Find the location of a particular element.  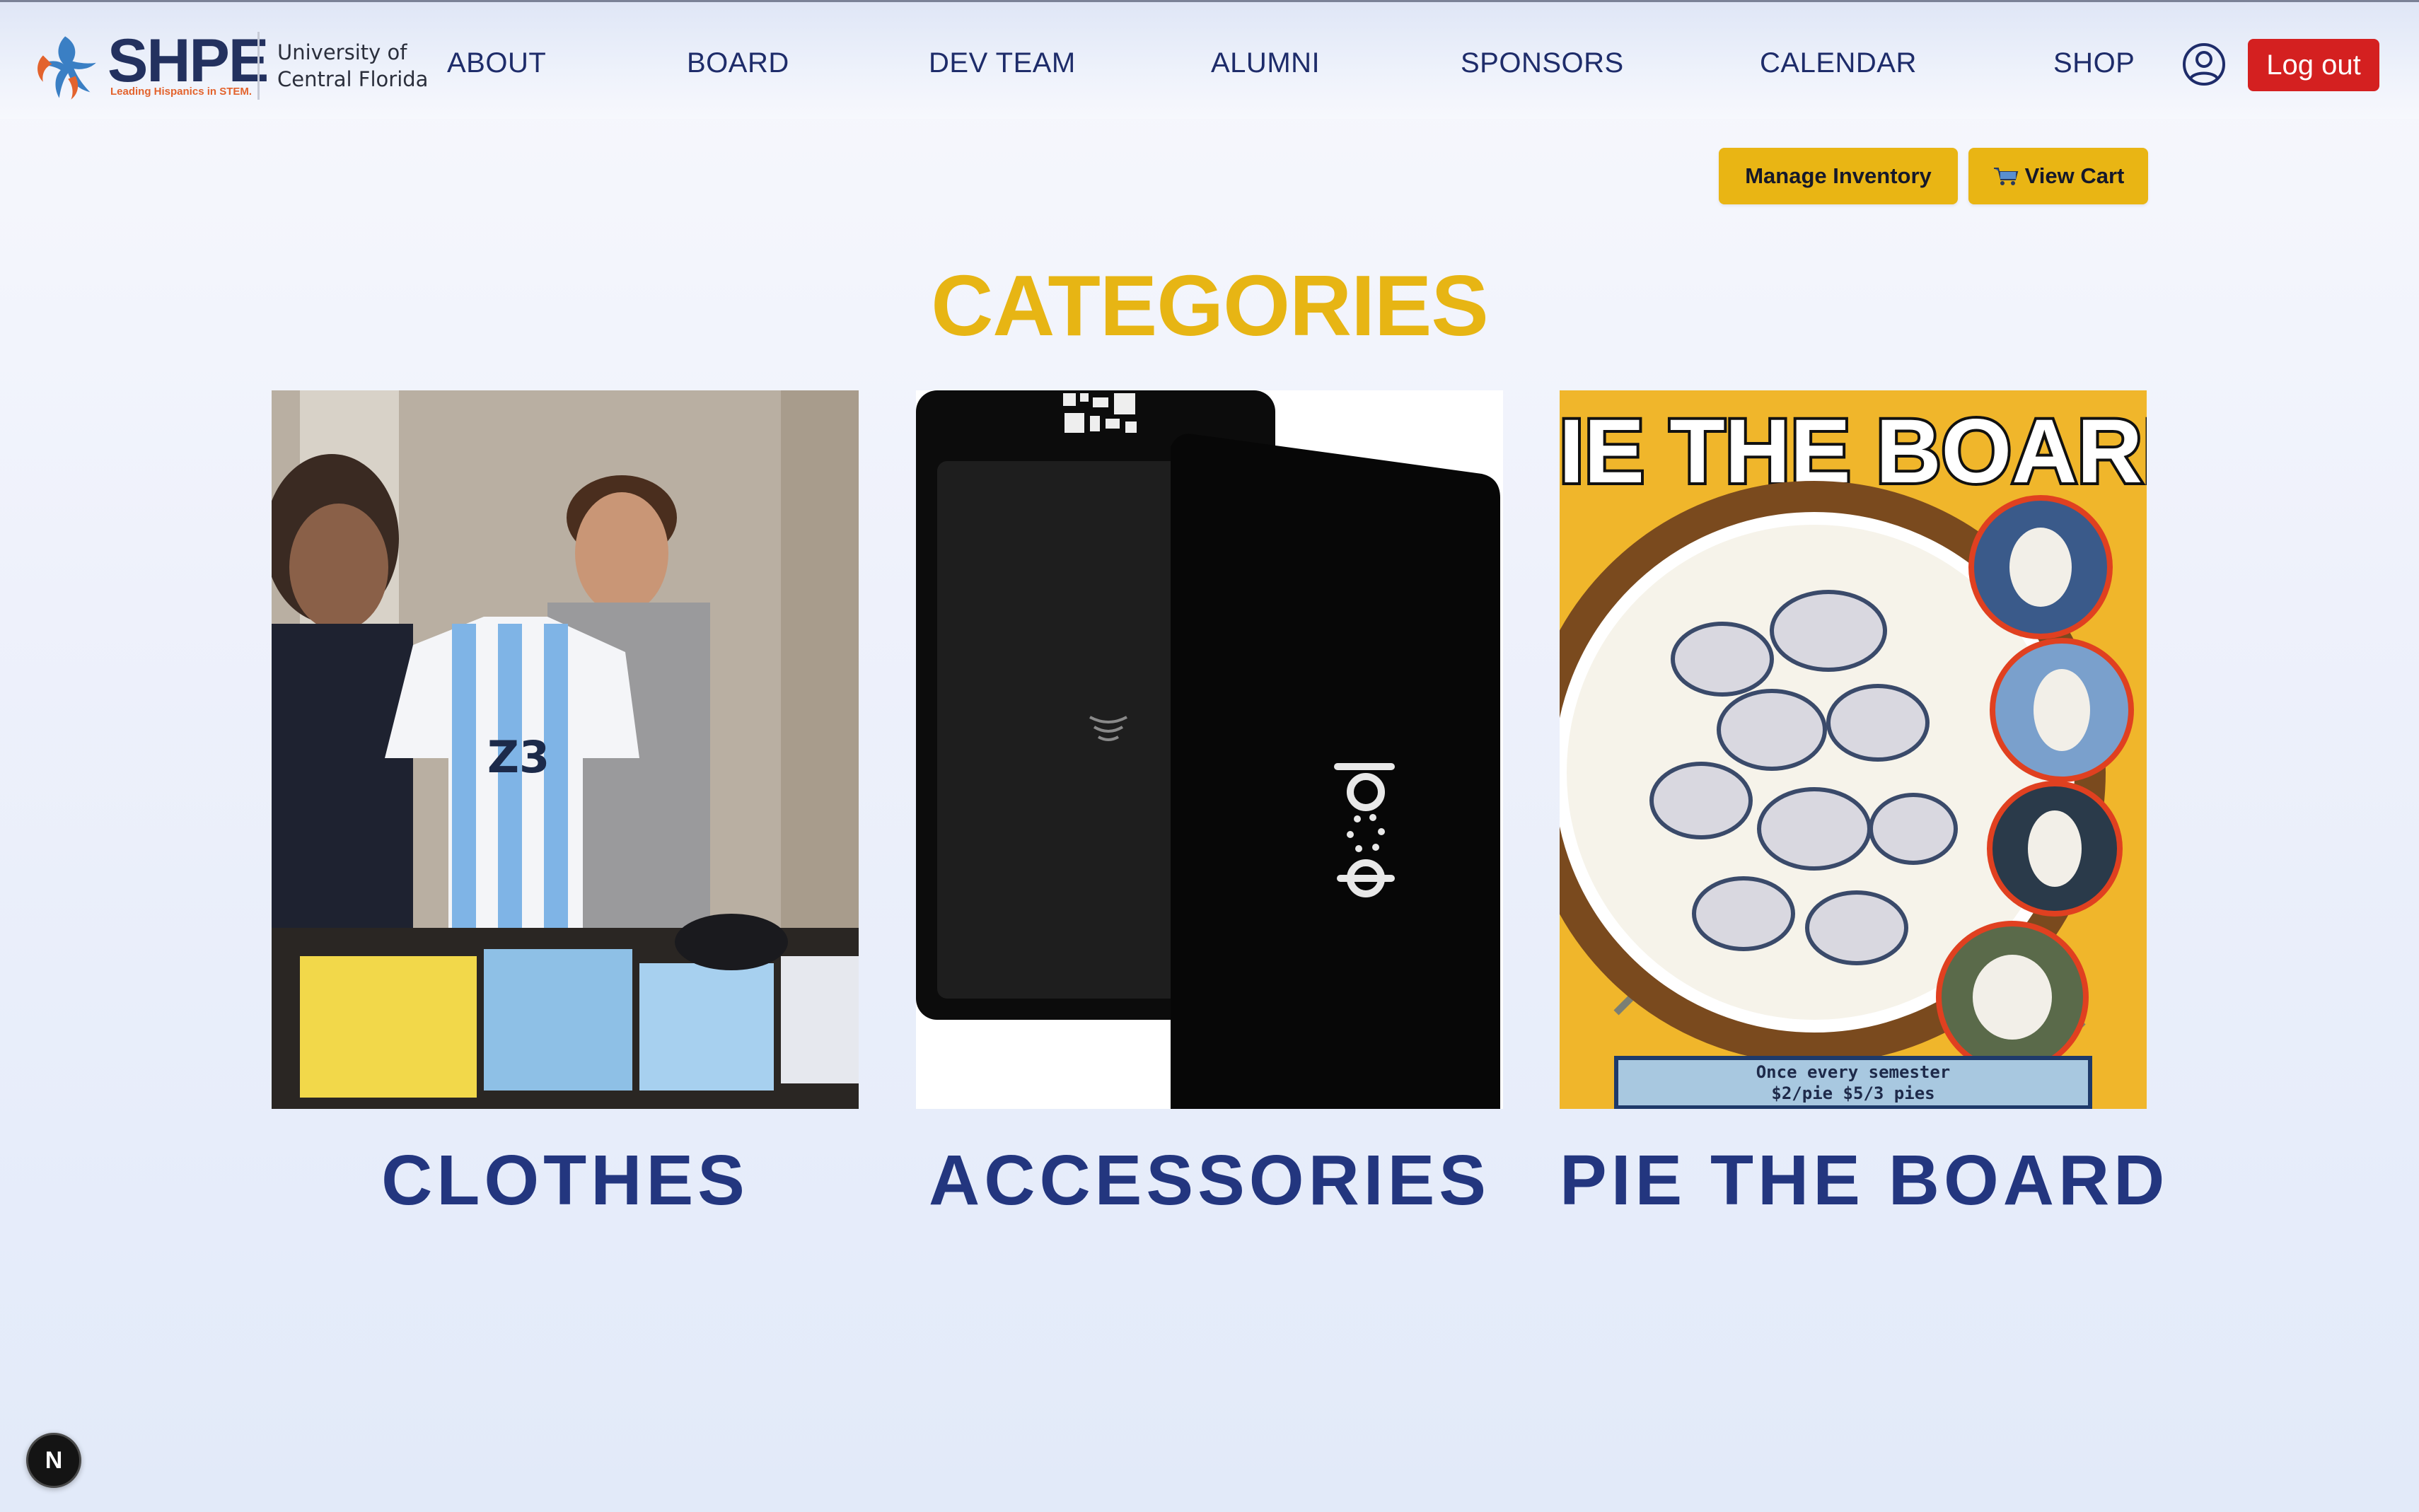

nav-link-sponsors: SPONSORS is located at coordinates (1543, 63).